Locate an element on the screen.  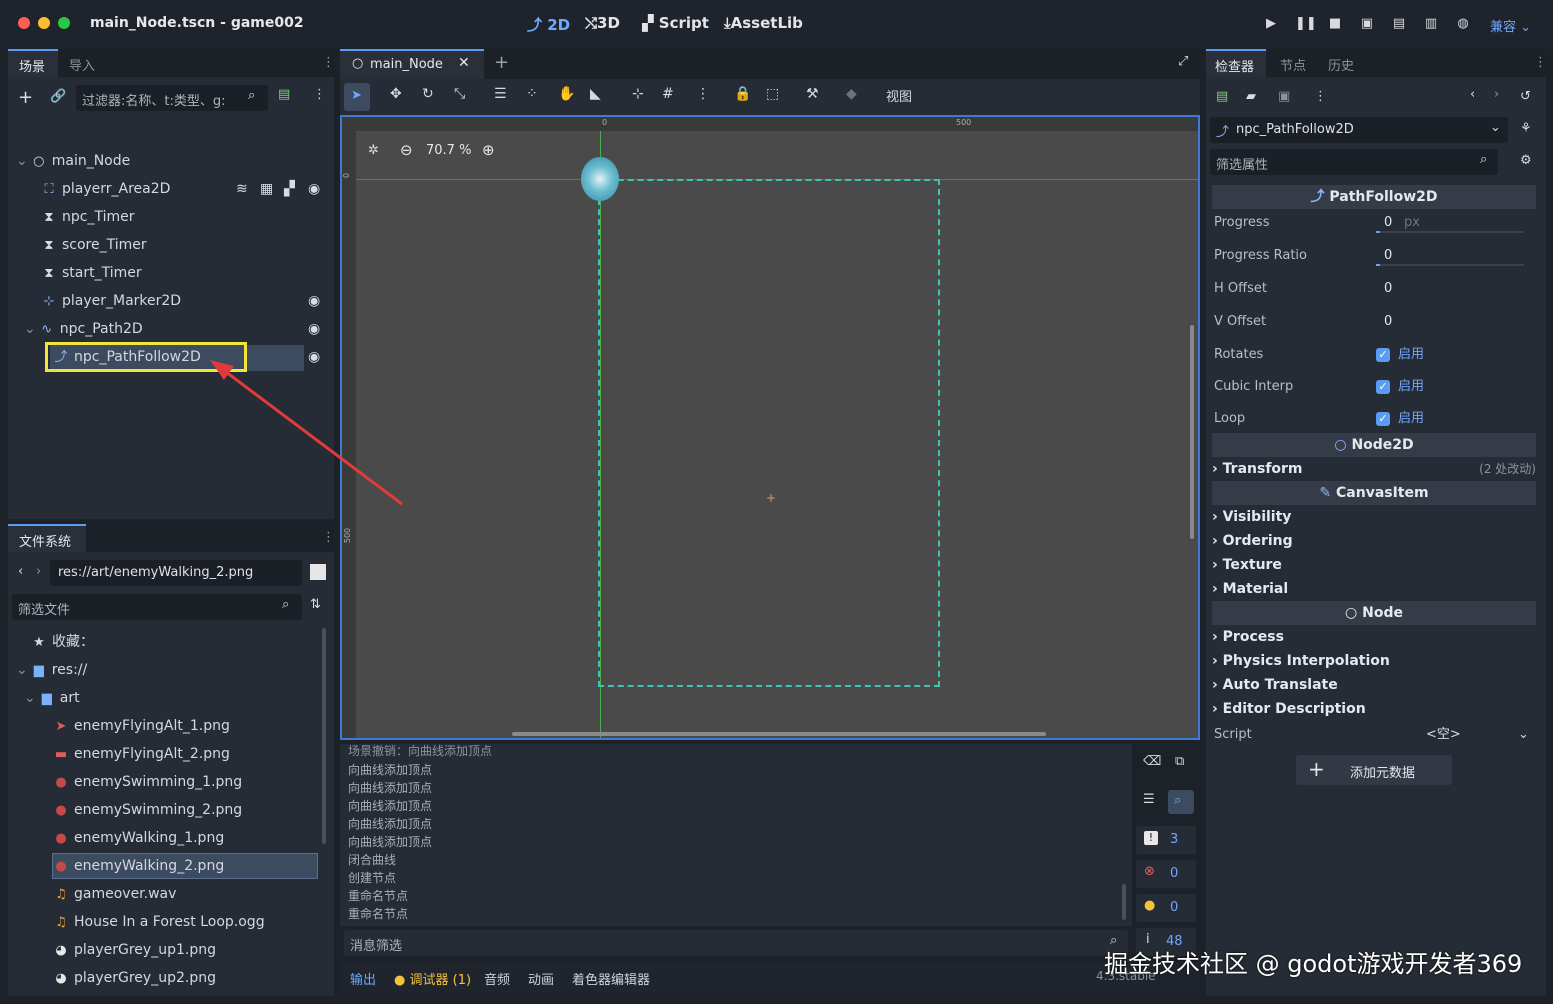
group-icon: ▦ is located at coordinates (266, 189).